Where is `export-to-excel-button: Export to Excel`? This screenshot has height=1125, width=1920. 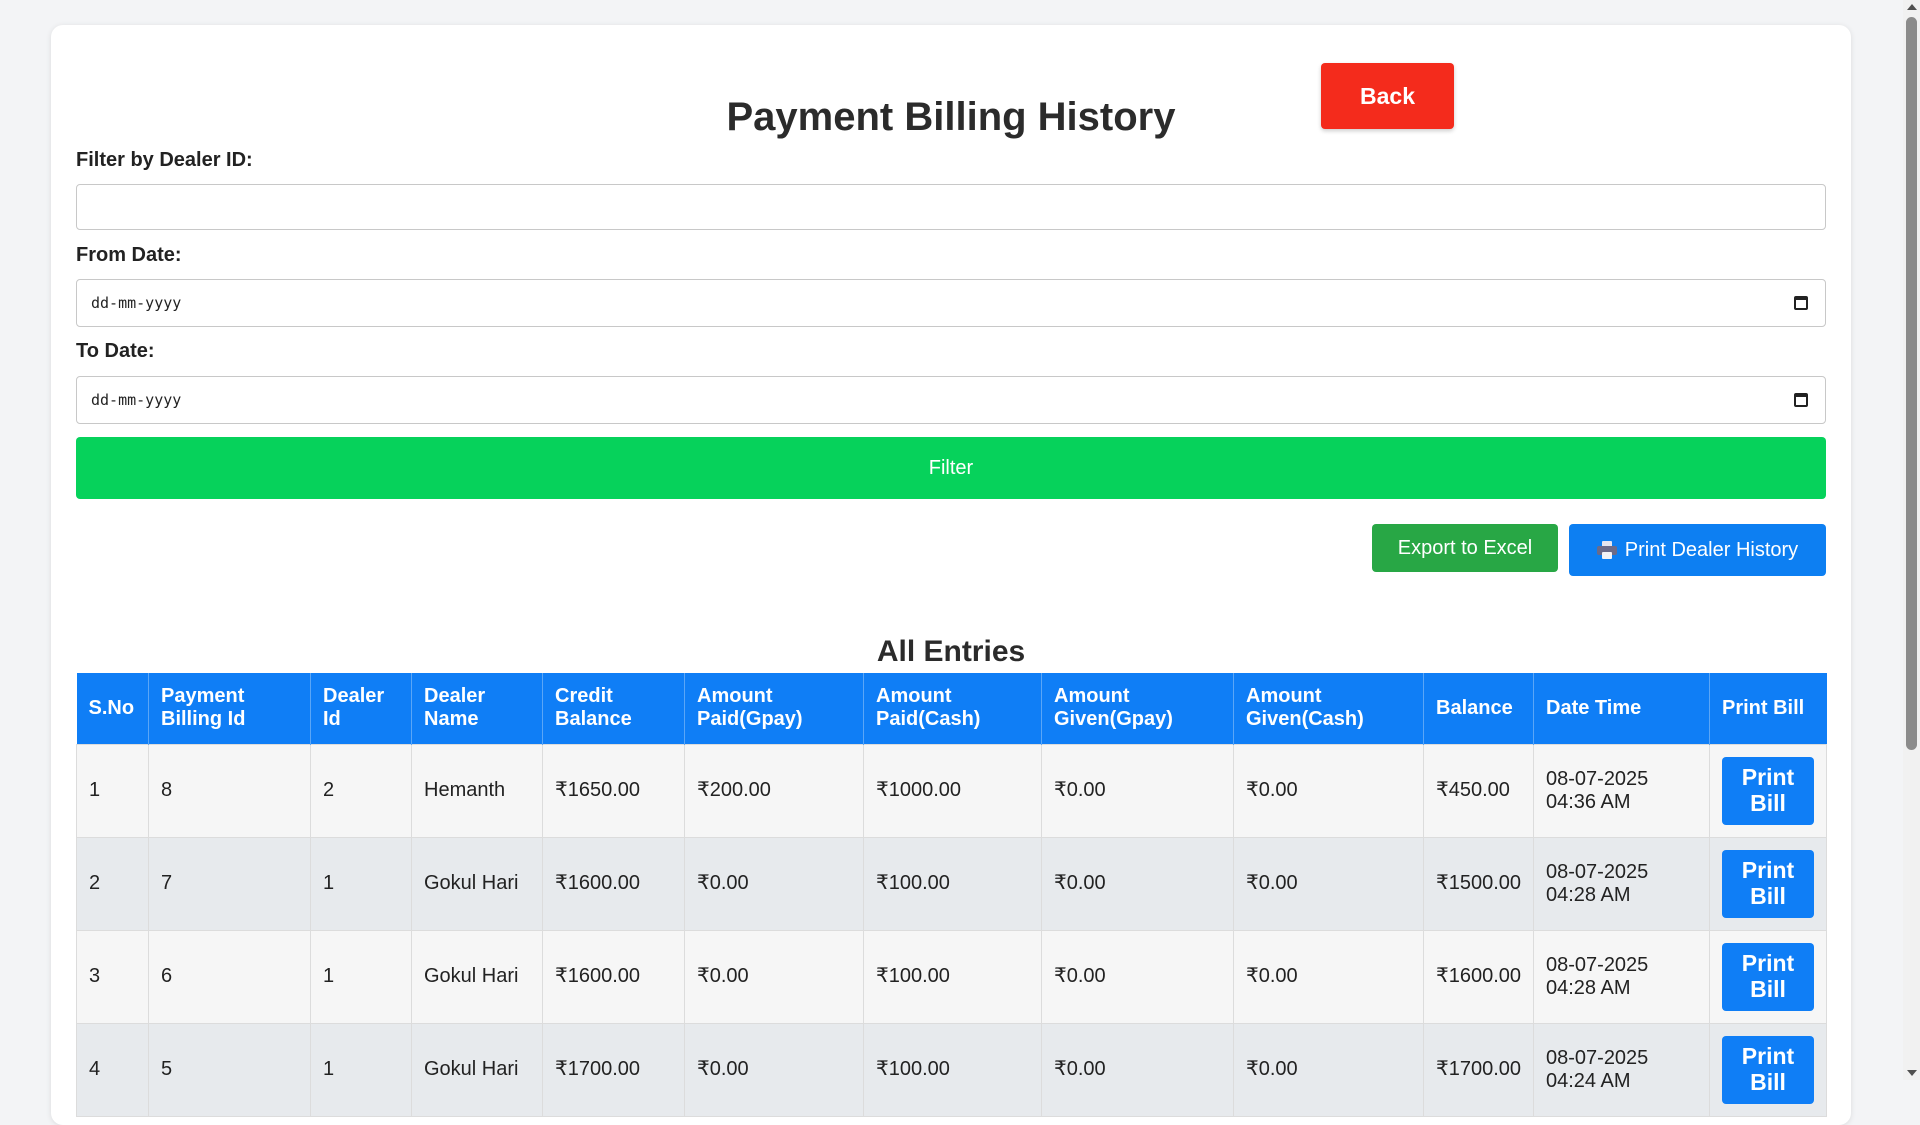
export-to-excel-button: Export to Excel is located at coordinates (1465, 548).